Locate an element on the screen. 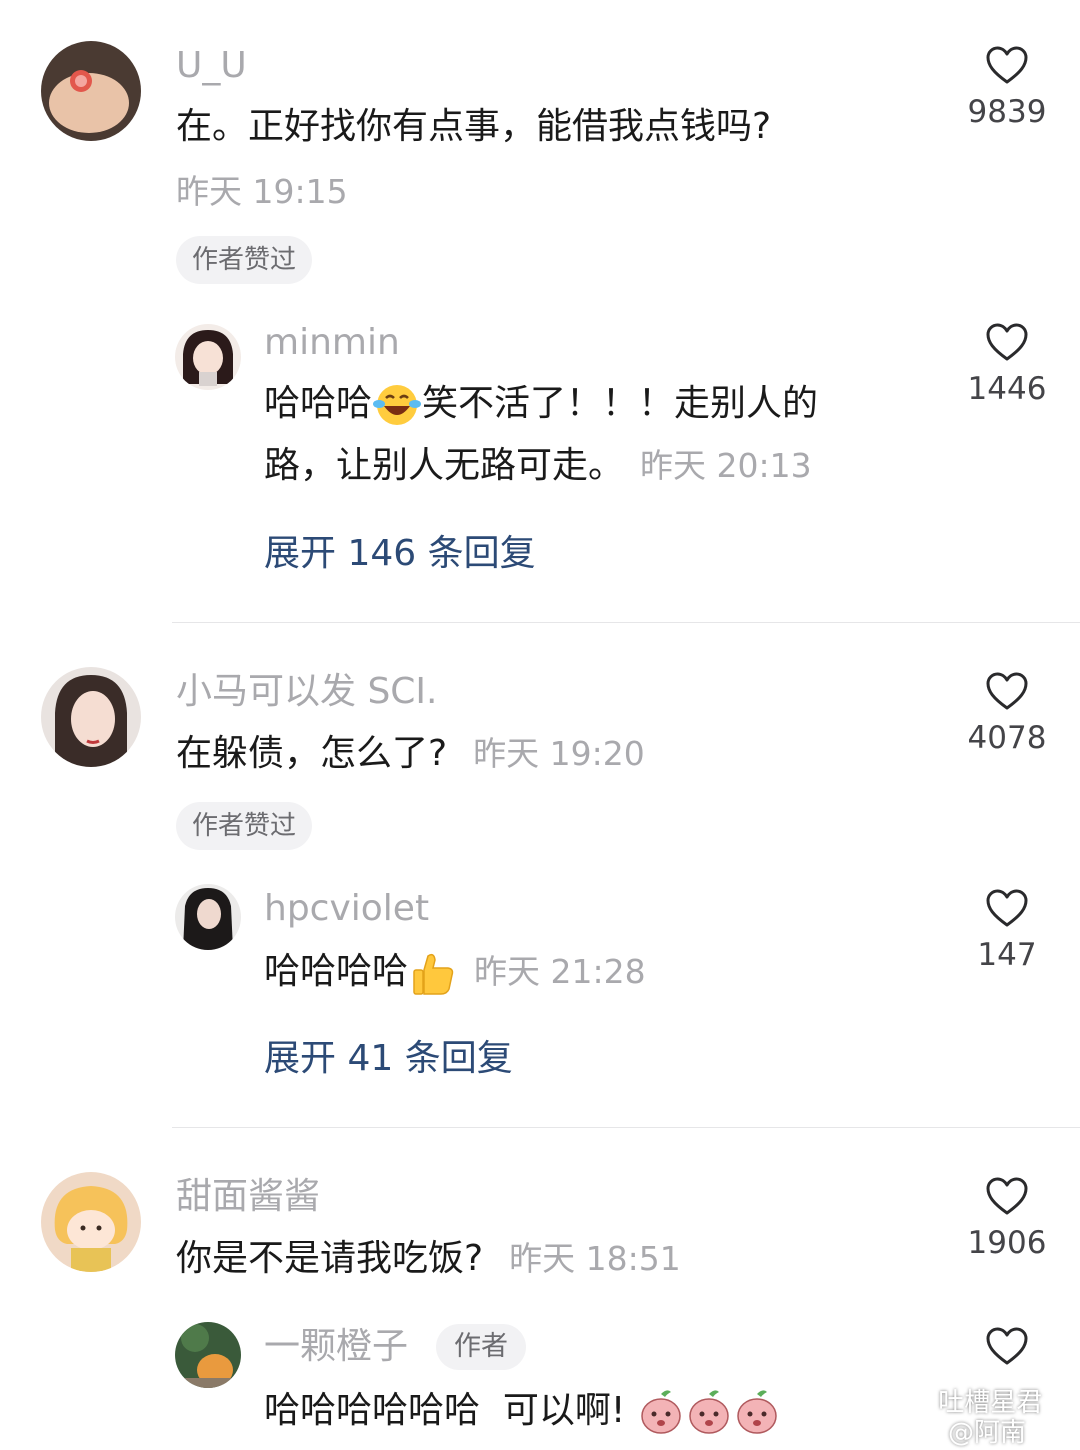 The width and height of the screenshot is (1080, 1450). reply-username: 一颗橙子 is located at coordinates (336, 1347).